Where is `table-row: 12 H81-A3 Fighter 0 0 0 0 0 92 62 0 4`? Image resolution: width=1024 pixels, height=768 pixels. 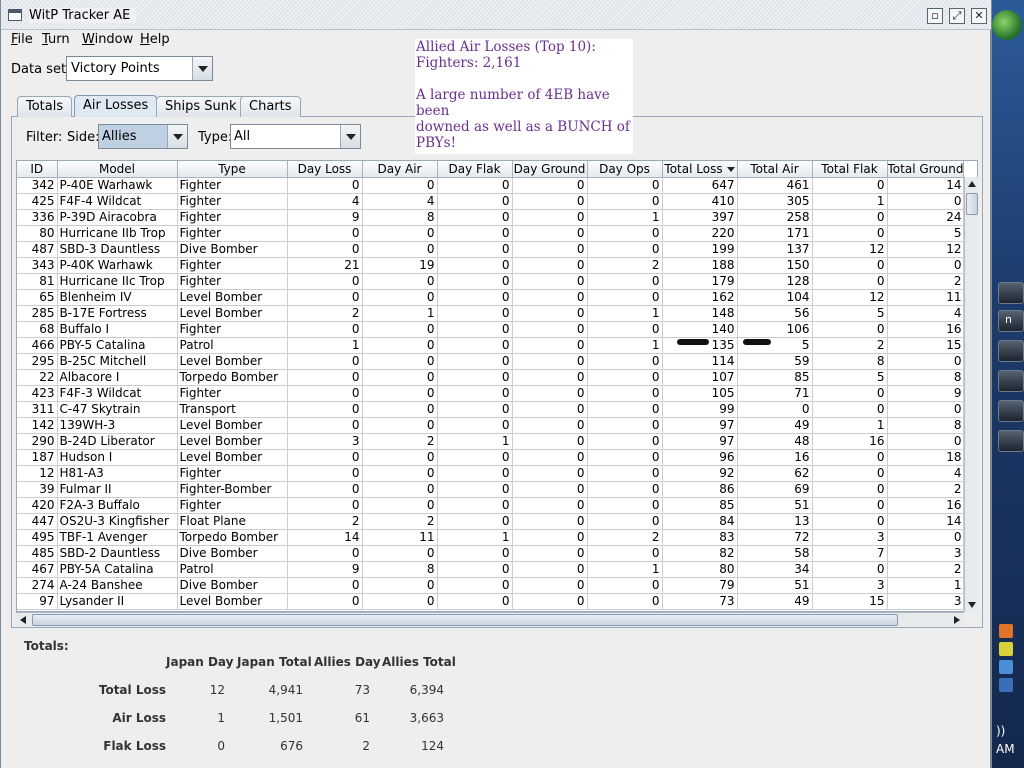
table-row: 12 H81-A3 Fighter 0 0 0 0 0 92 62 0 4 is located at coordinates (491, 473).